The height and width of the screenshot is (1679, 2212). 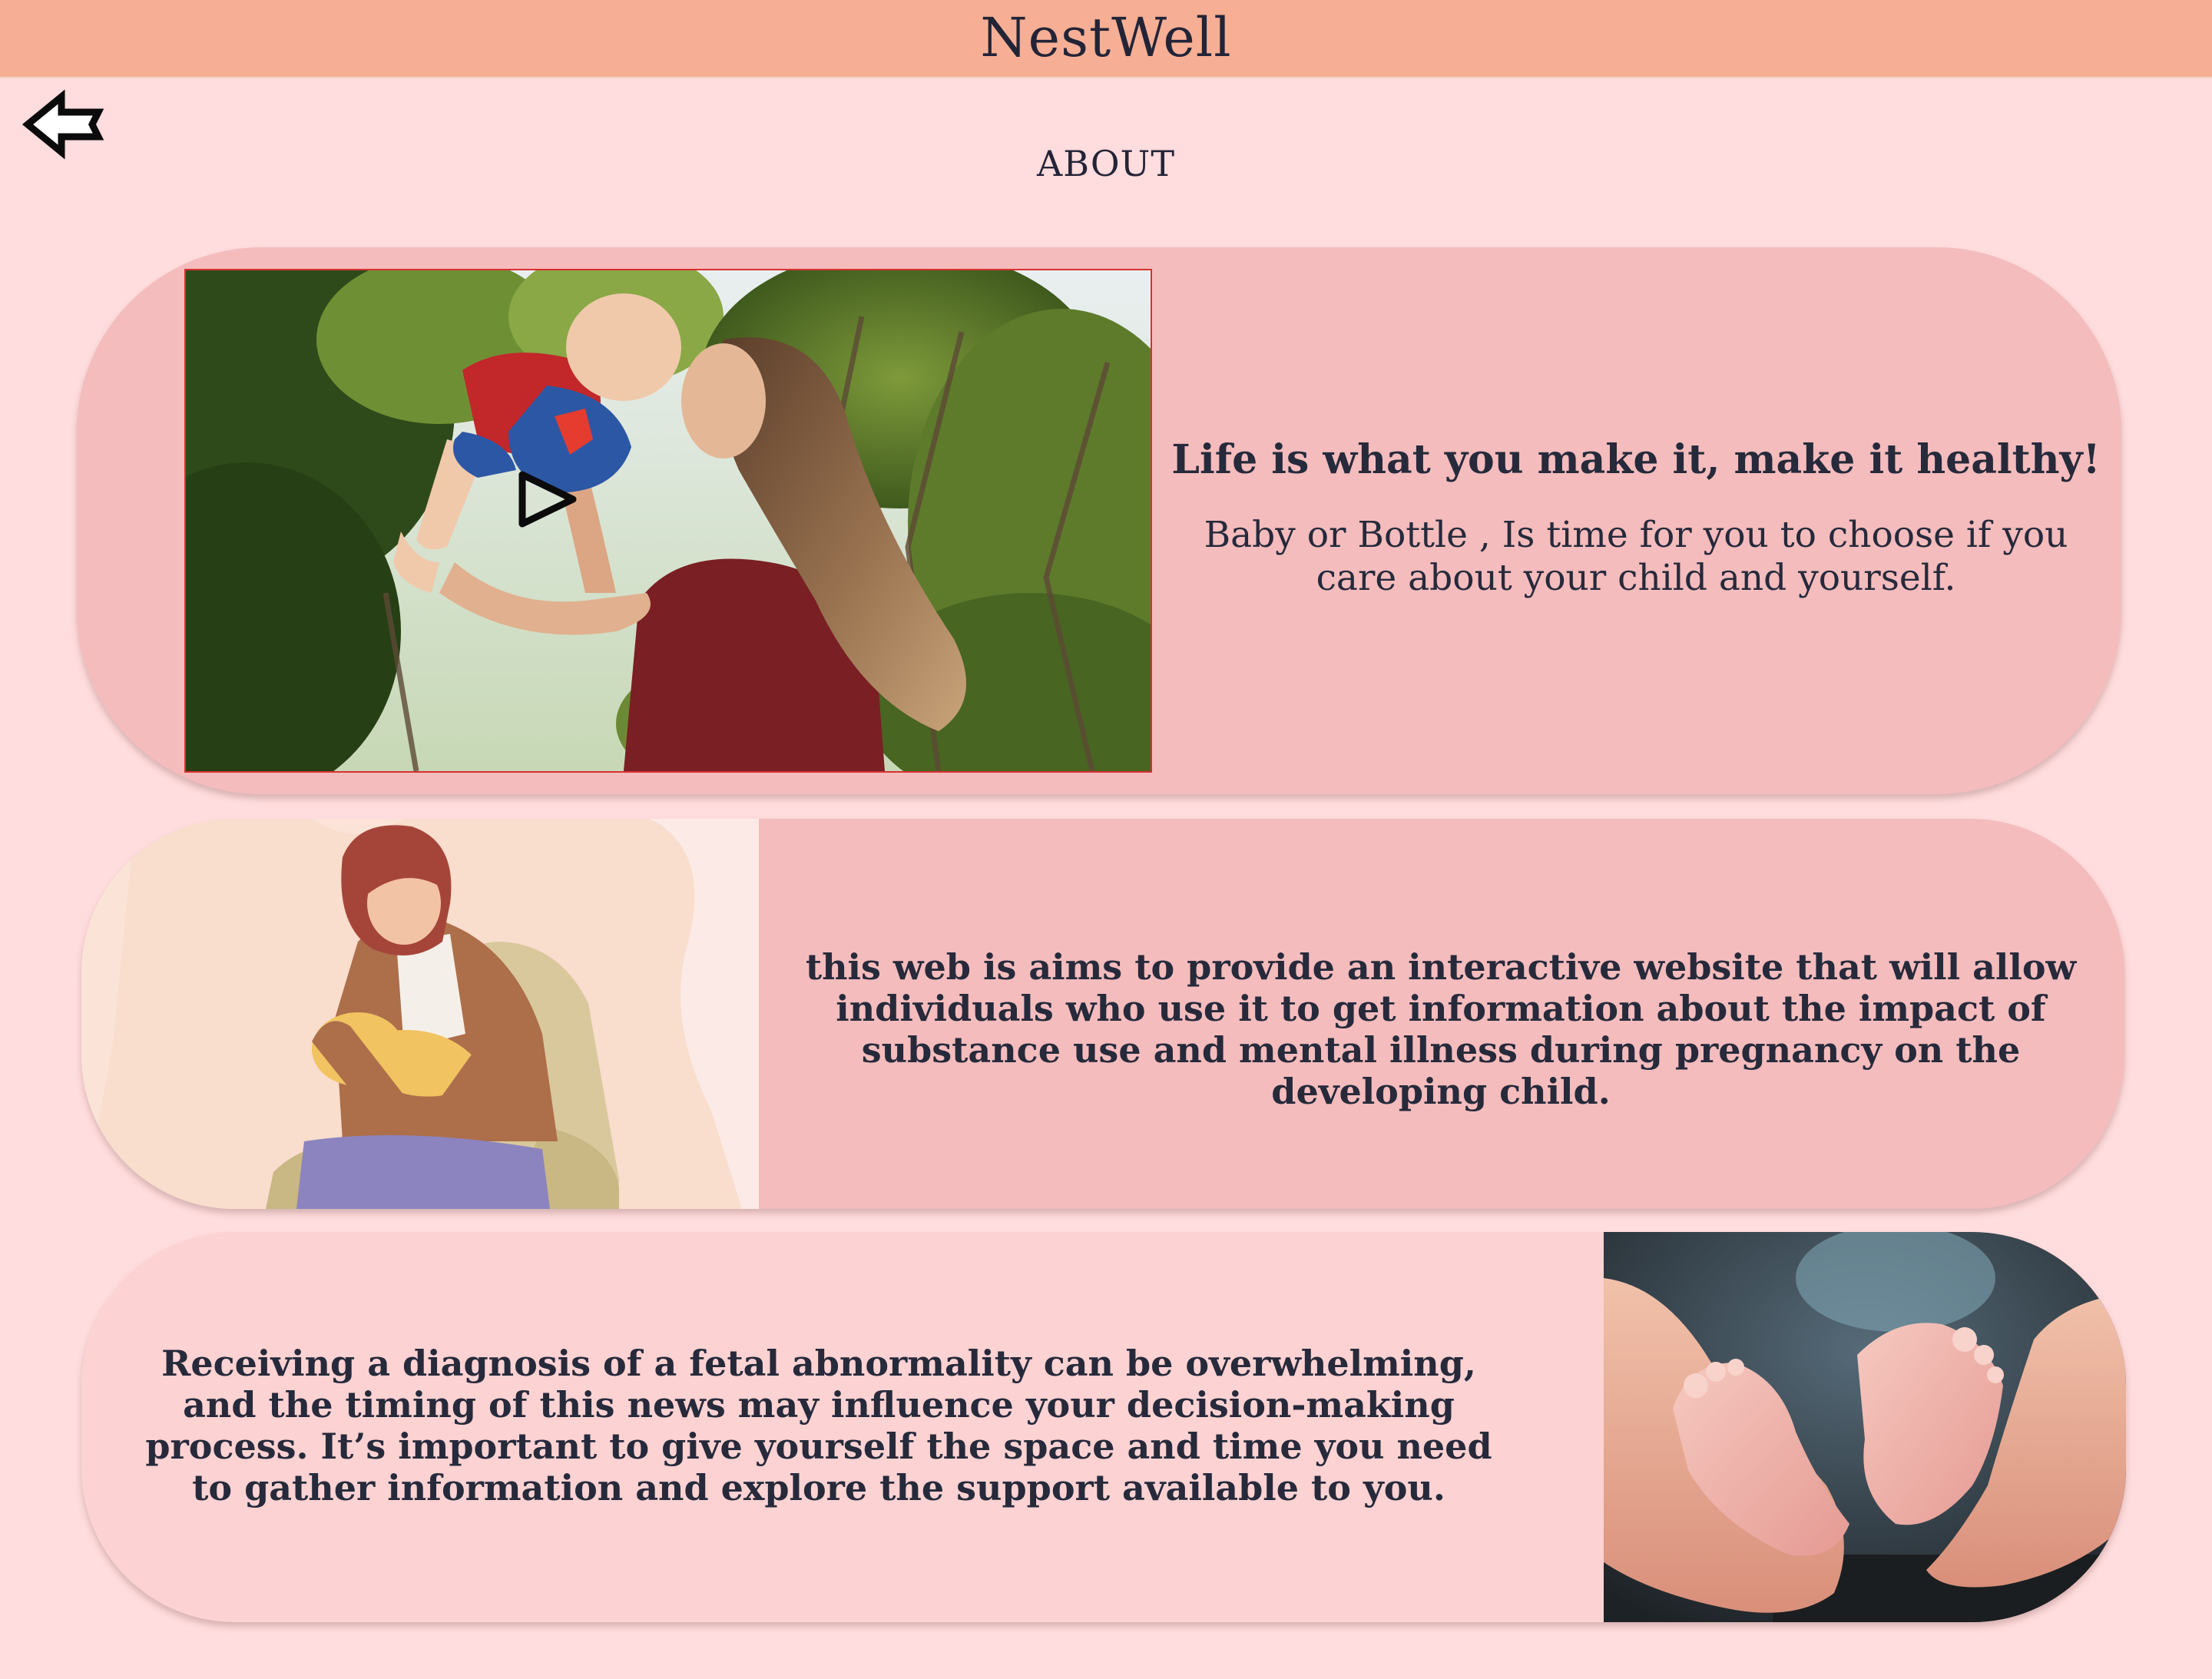 What do you see at coordinates (1865, 1427) in the screenshot?
I see `hands-holding-baby-feet-photo` at bounding box center [1865, 1427].